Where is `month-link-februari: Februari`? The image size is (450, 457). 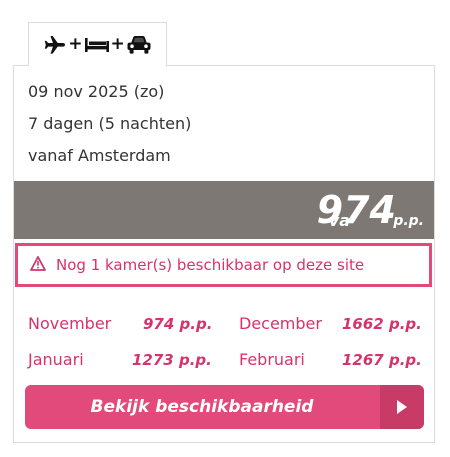
month-link-februari: Februari is located at coordinates (272, 359).